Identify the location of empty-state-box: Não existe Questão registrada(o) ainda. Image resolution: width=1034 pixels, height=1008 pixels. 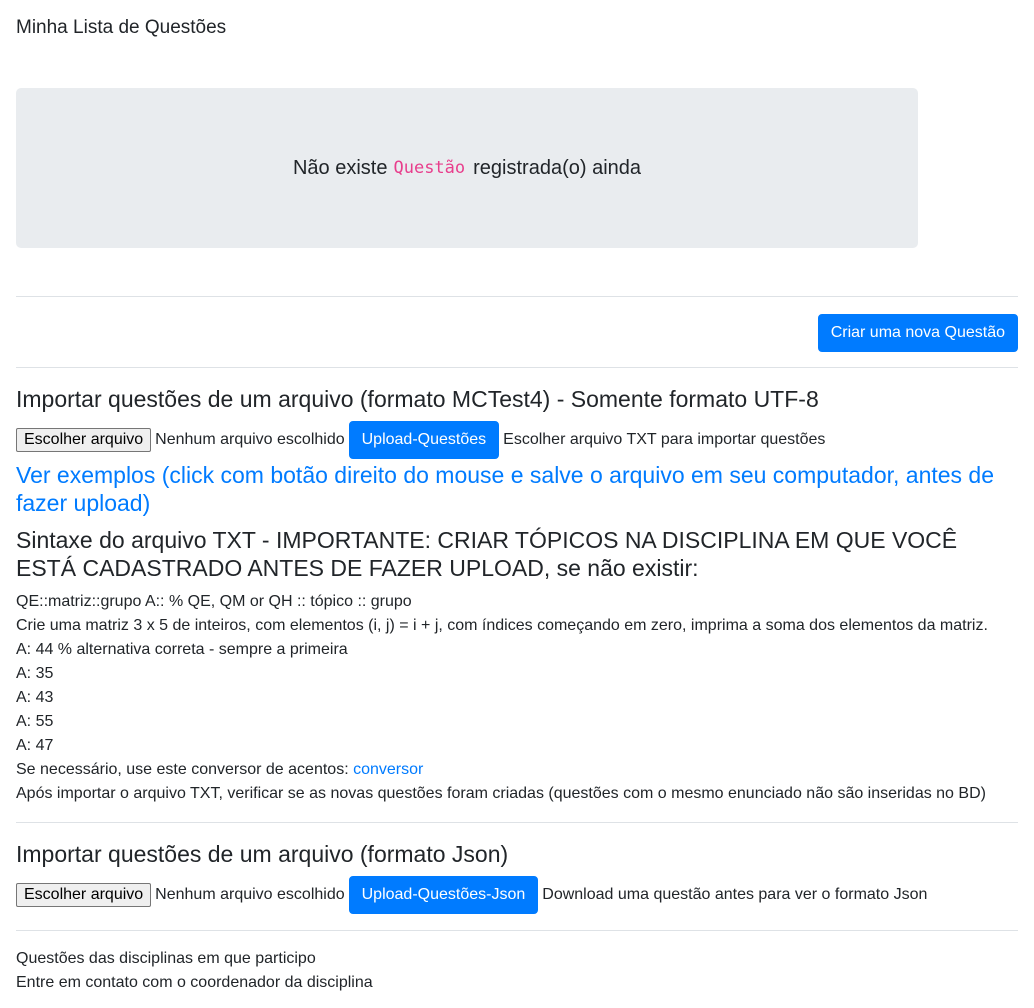
(467, 168).